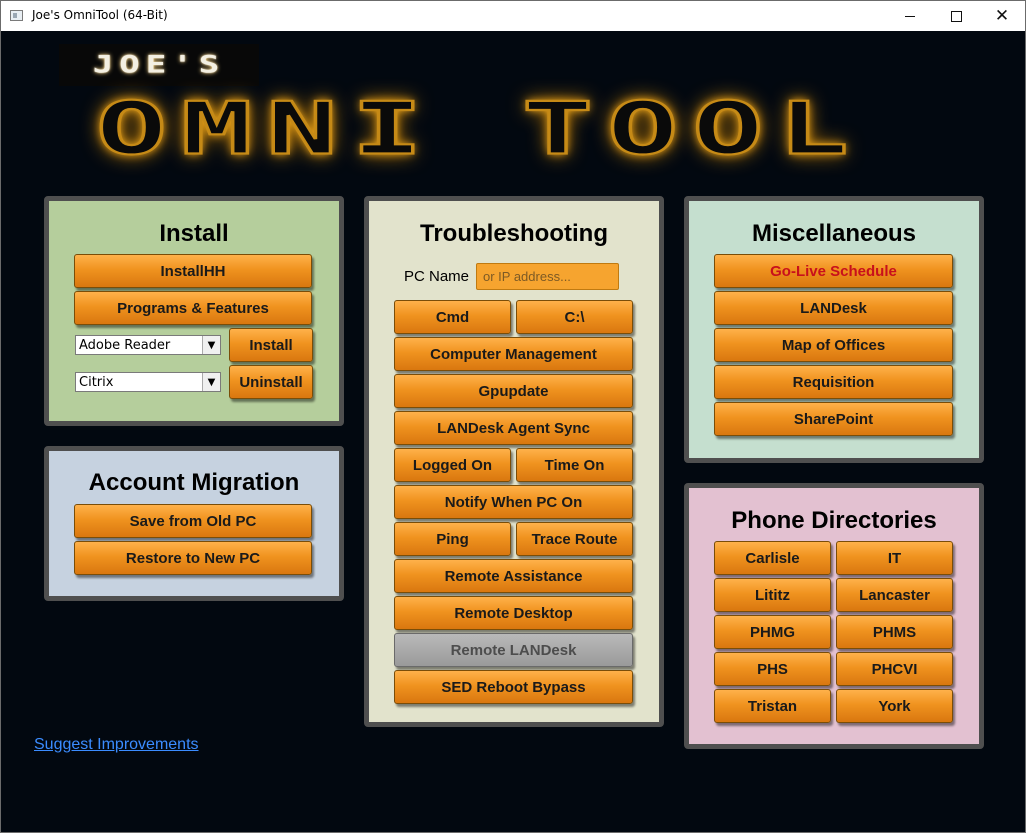 This screenshot has height=833, width=1026. Describe the element at coordinates (894, 558) in the screenshot. I see `it-button: IT` at that location.